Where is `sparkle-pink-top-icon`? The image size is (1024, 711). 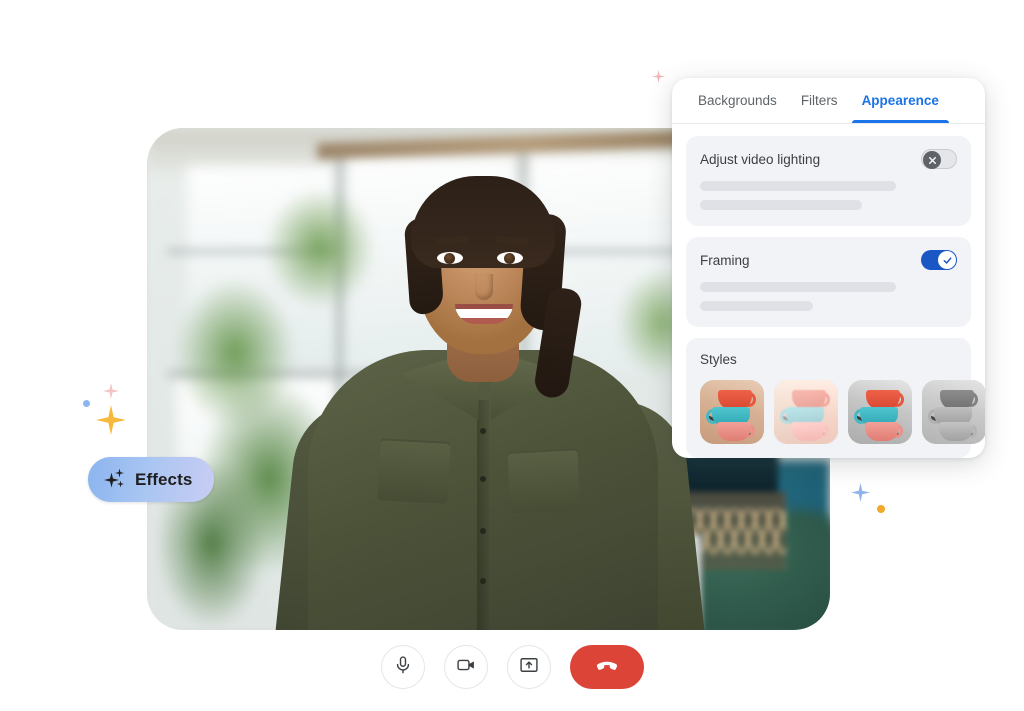
sparkle-pink-top-icon is located at coordinates (658, 76).